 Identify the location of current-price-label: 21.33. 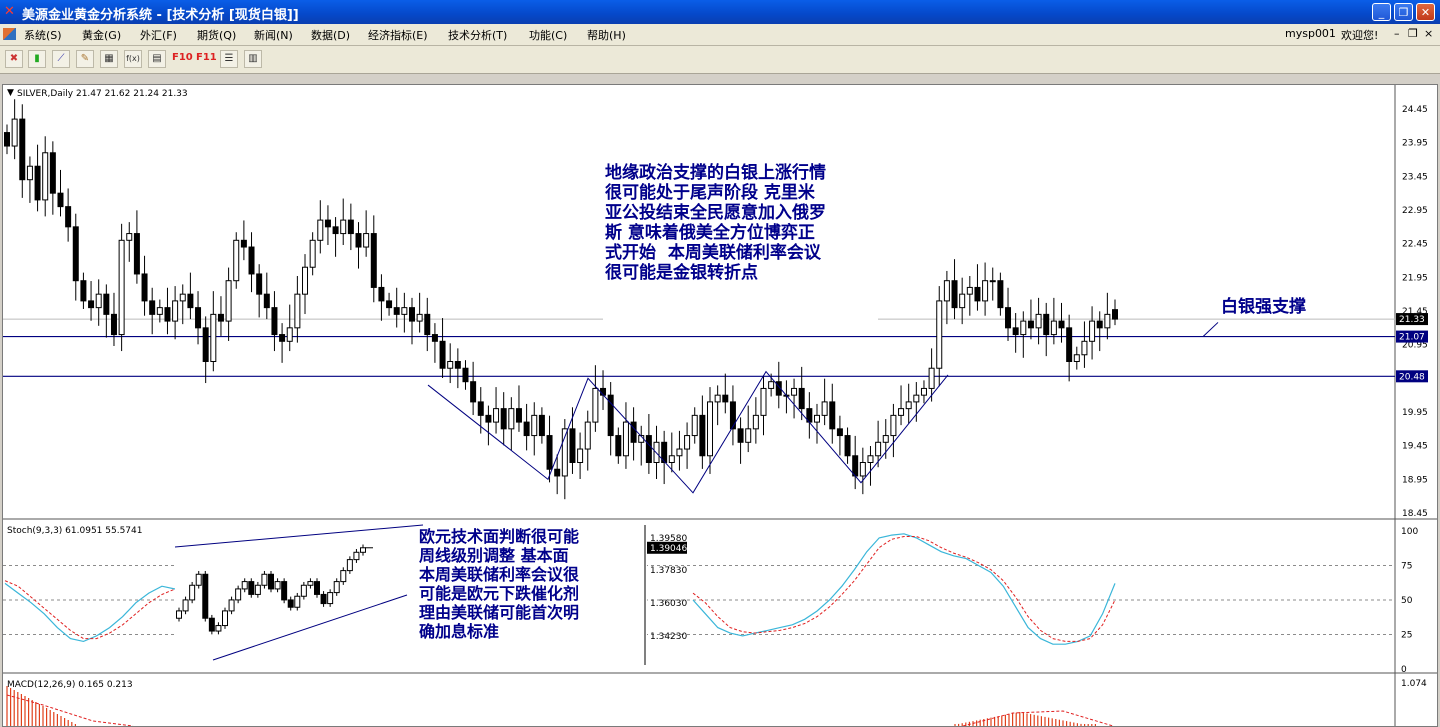
(1412, 320).